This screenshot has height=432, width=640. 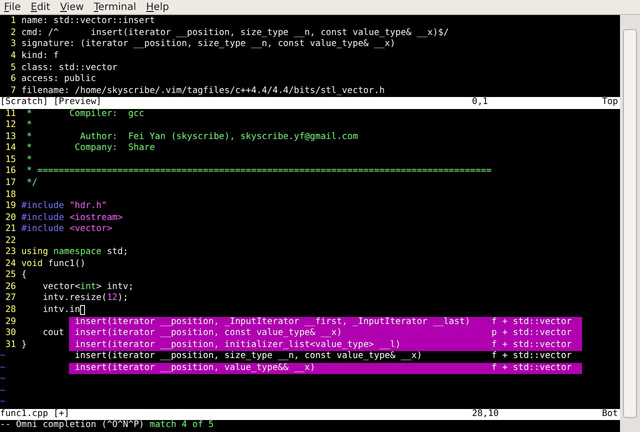 What do you see at coordinates (259, 172) in the screenshot?
I see `code-line: * =====================================================================================` at bounding box center [259, 172].